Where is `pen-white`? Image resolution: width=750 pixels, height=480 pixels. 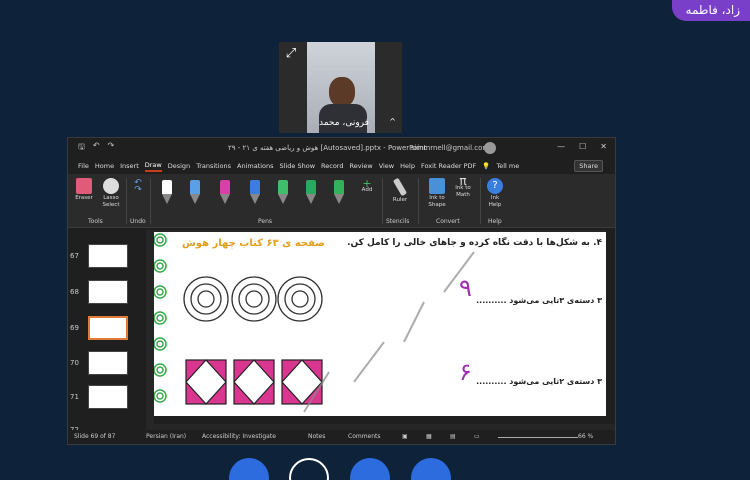 pen-white is located at coordinates (167, 194).